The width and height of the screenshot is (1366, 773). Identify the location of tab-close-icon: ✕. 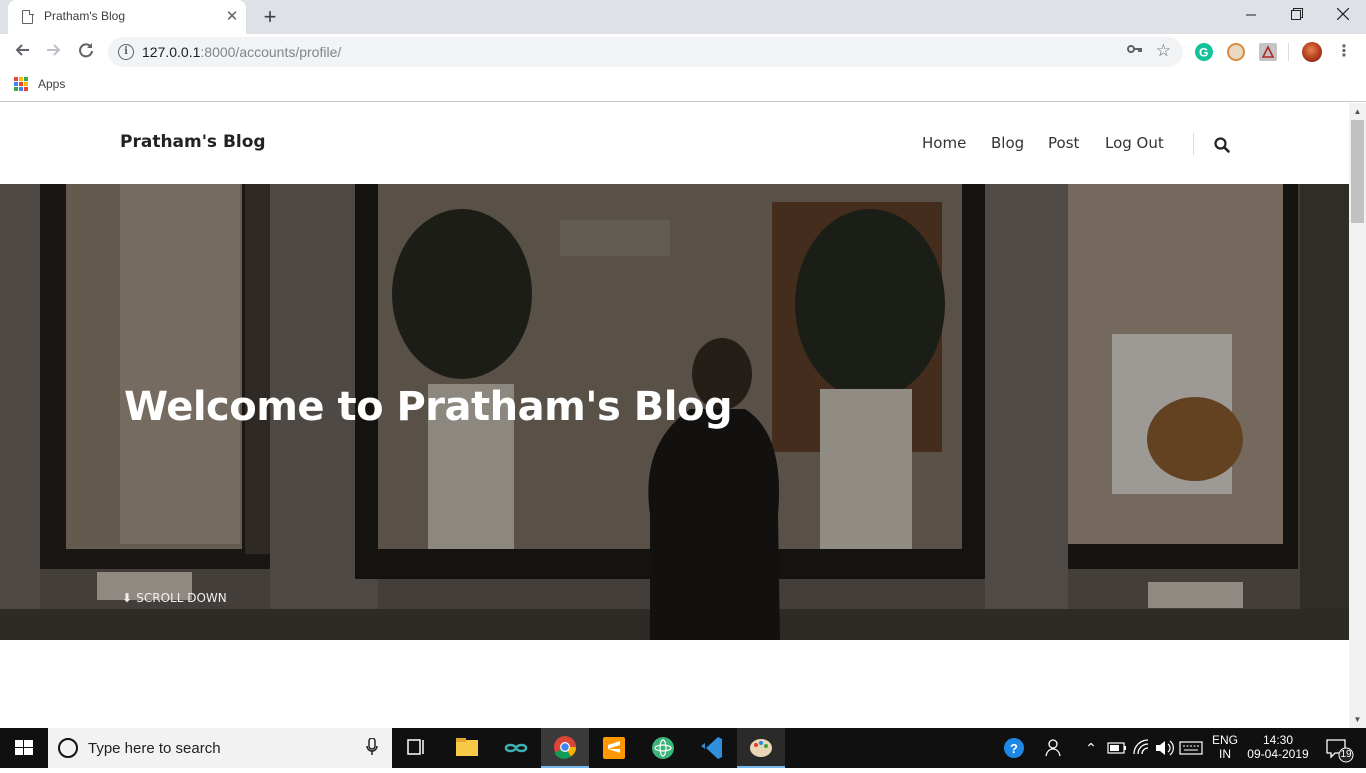
(232, 17).